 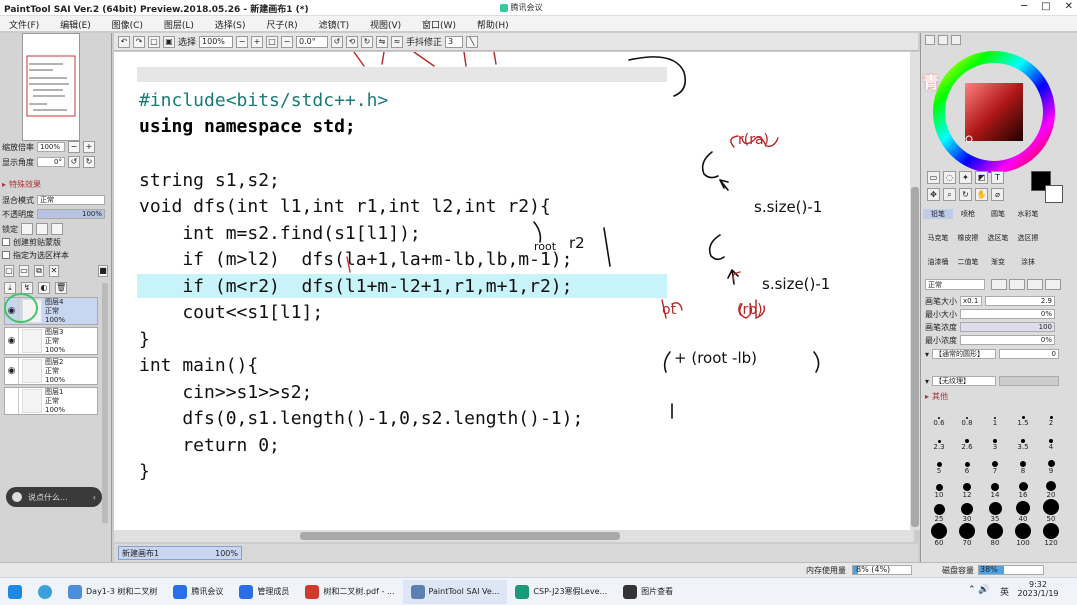 I want to click on deselect-icon: ▢, so click(x=154, y=41).